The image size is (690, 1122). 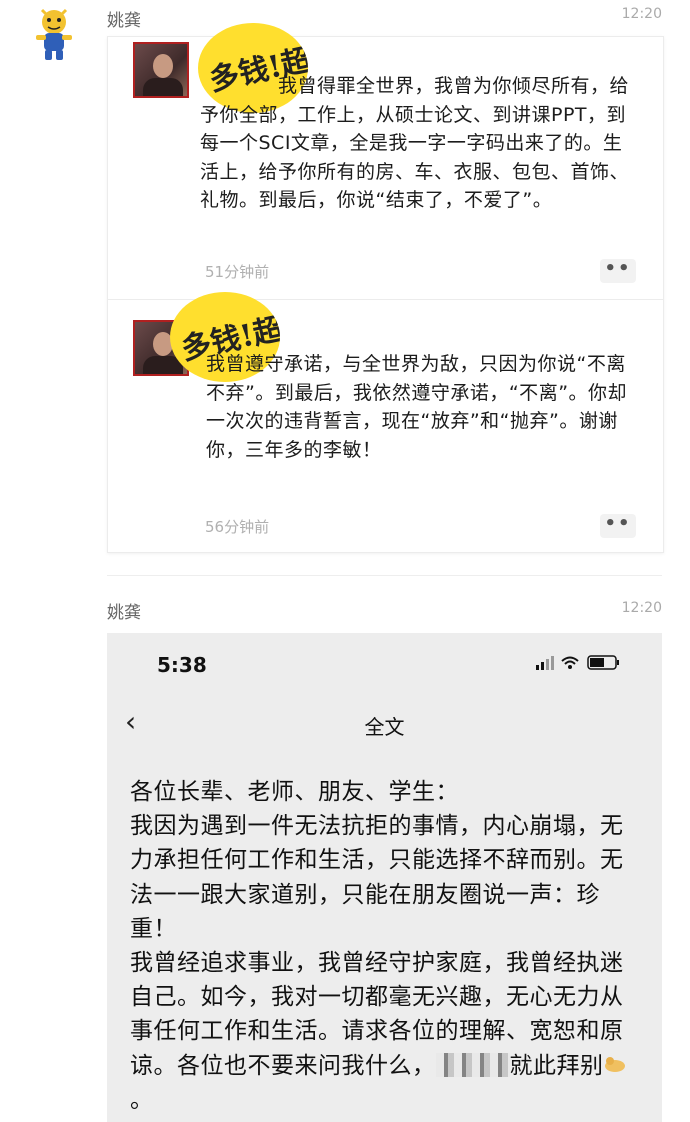 What do you see at coordinates (237, 527) in the screenshot?
I see `post-ago: 56分钟前` at bounding box center [237, 527].